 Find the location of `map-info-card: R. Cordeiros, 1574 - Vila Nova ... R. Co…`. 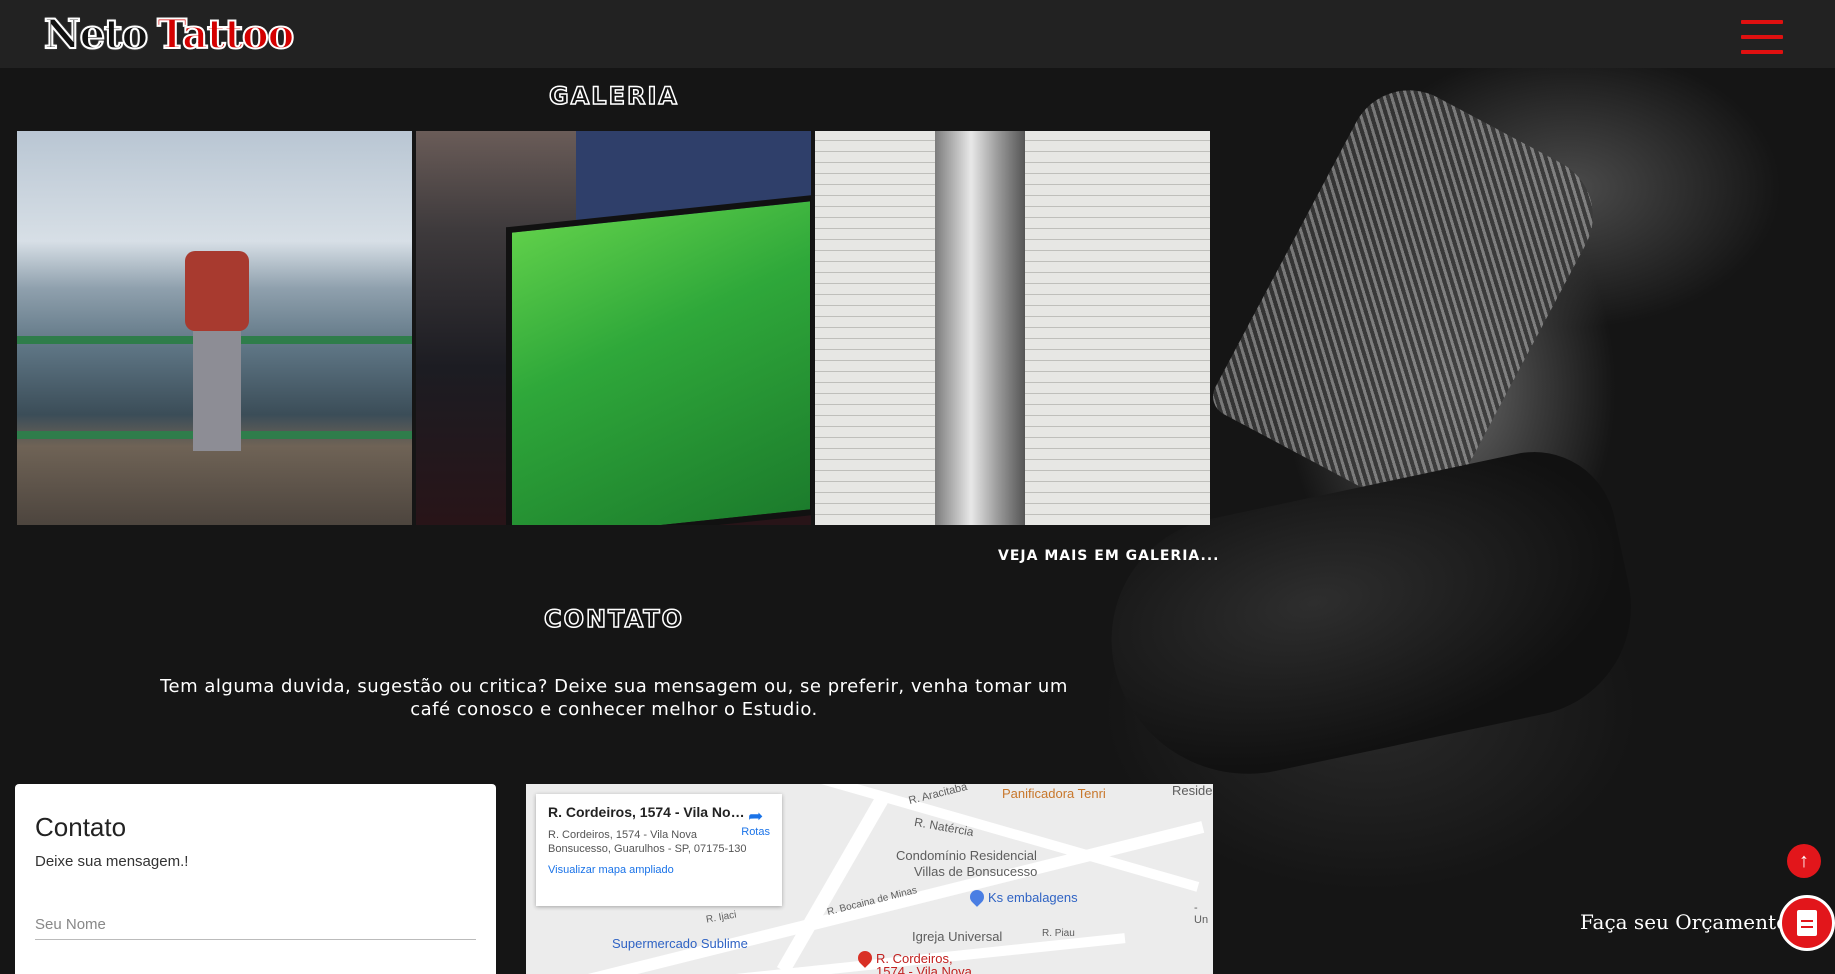

map-info-card: R. Cordeiros, 1574 - Vila Nova ... R. Co… is located at coordinates (659, 850).